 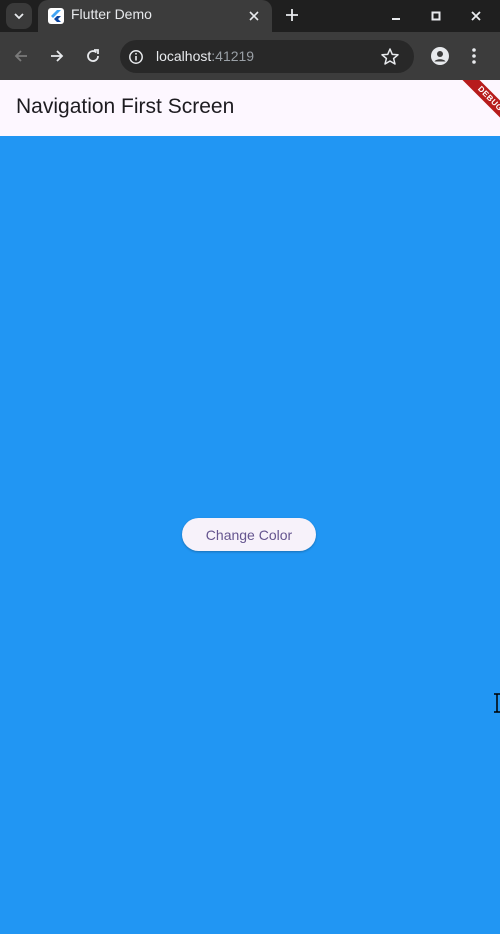 I want to click on url-text: localhost:41219, so click(x=205, y=56).